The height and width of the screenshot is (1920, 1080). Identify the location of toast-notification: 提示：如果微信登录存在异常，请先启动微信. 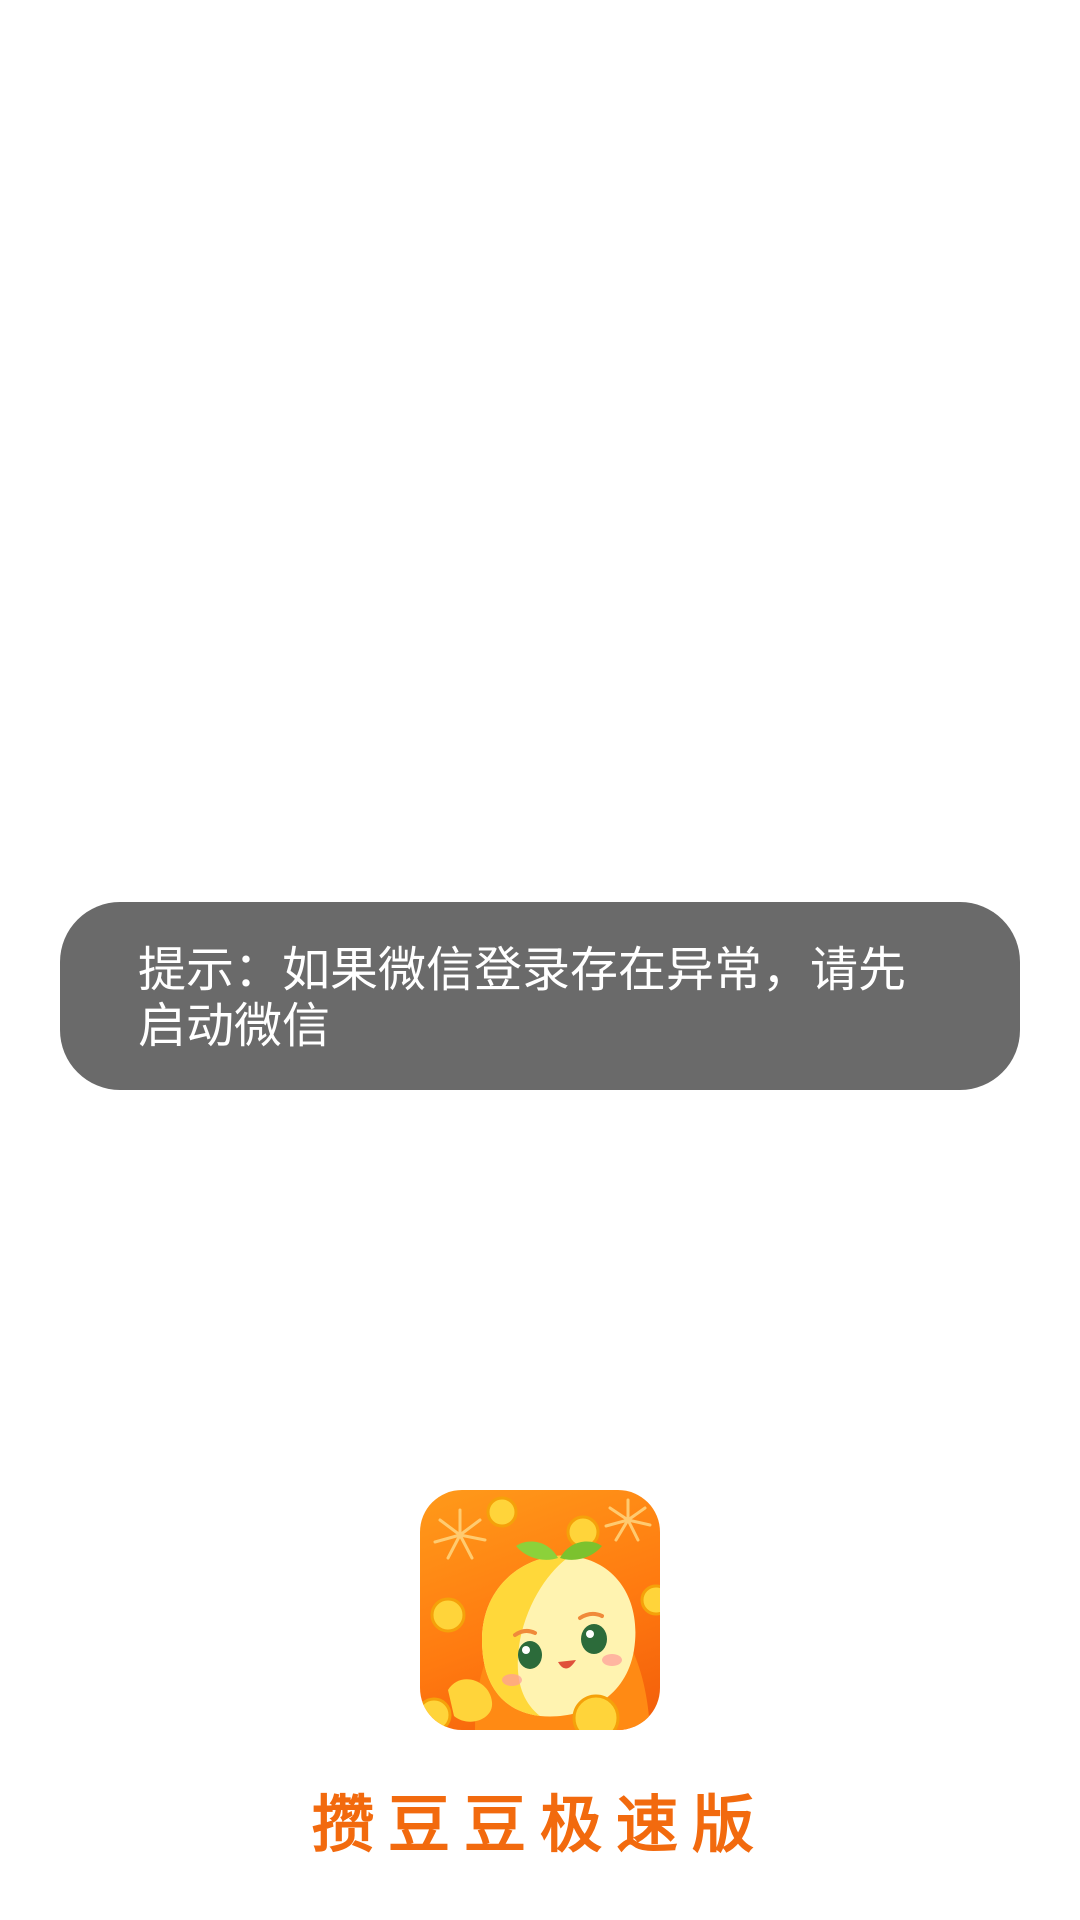
(540, 996).